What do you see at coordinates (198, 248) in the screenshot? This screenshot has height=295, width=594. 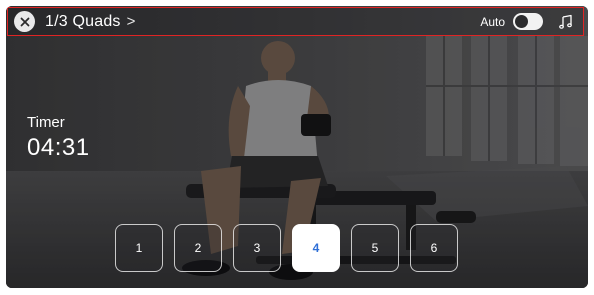 I see `set-button-2: 2` at bounding box center [198, 248].